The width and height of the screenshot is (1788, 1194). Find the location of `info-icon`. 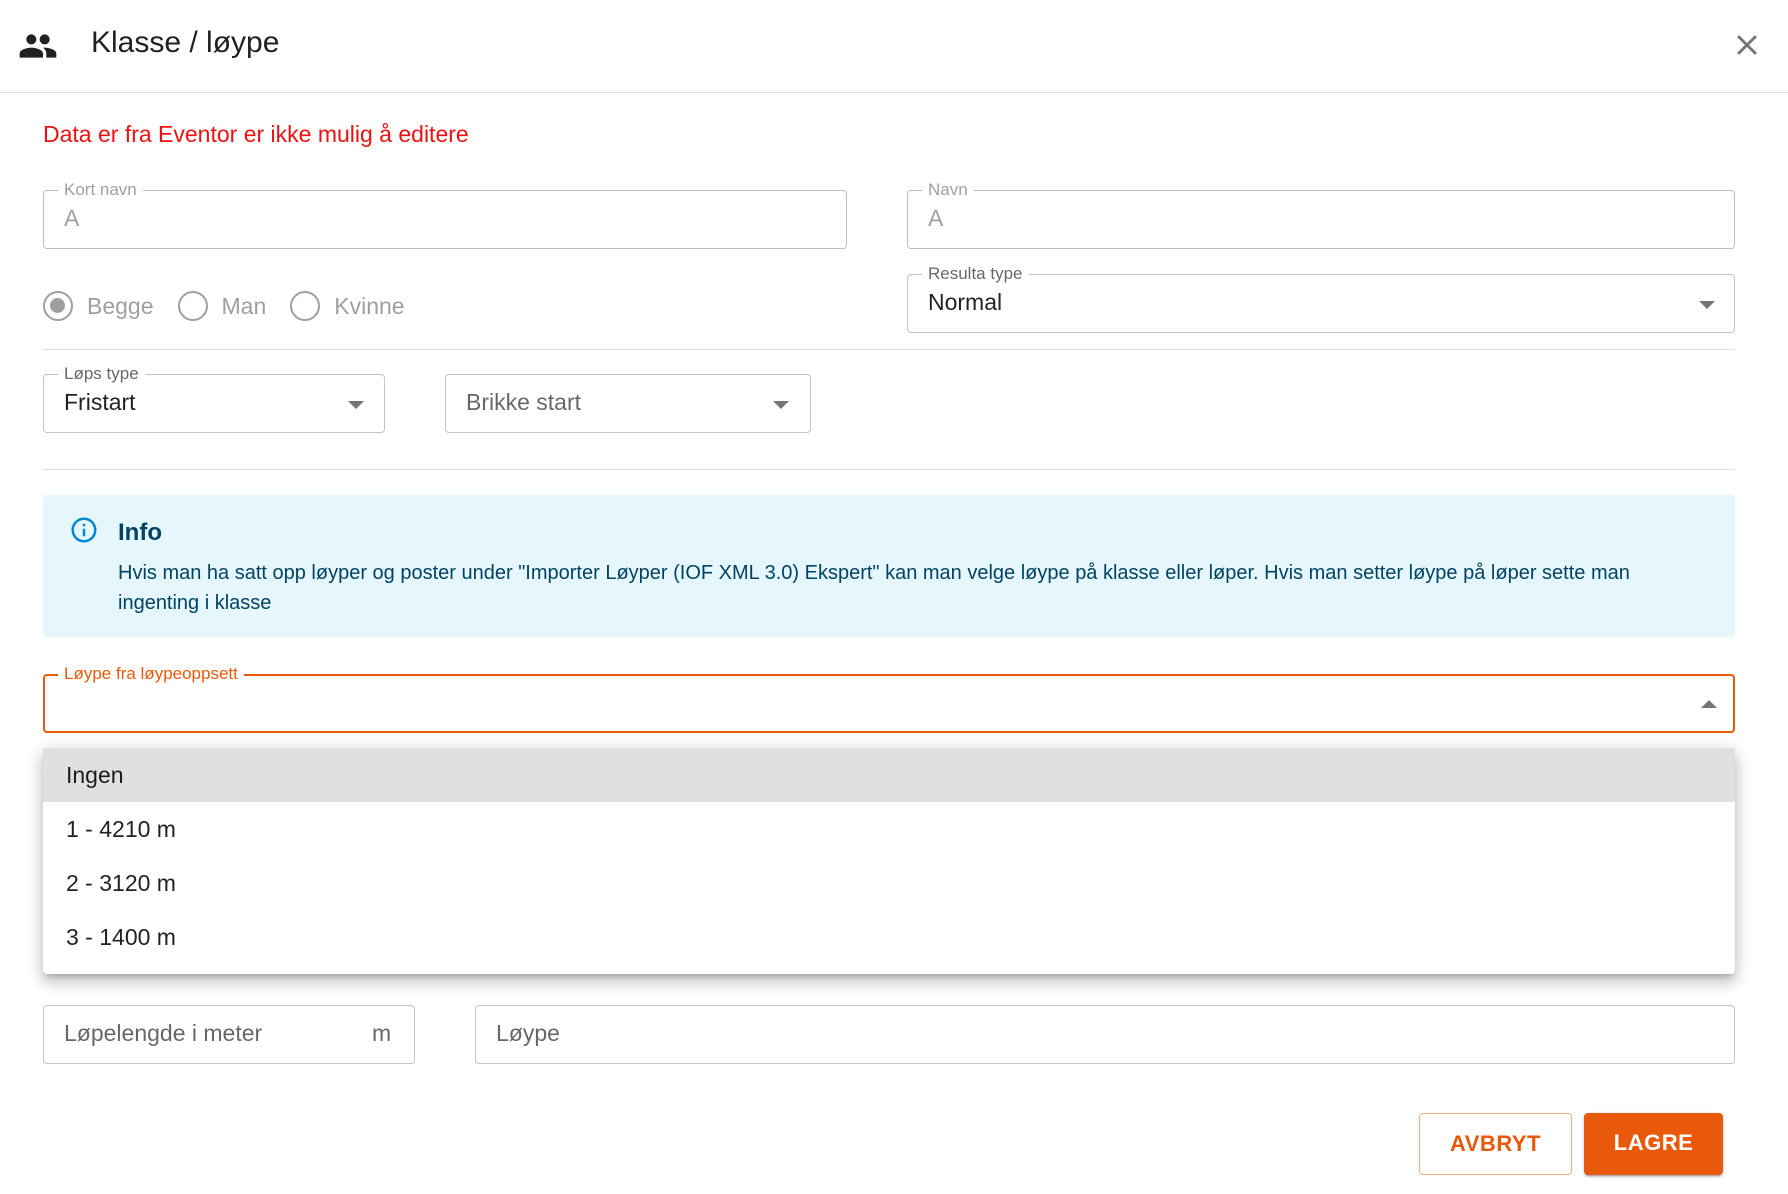

info-icon is located at coordinates (84, 530).